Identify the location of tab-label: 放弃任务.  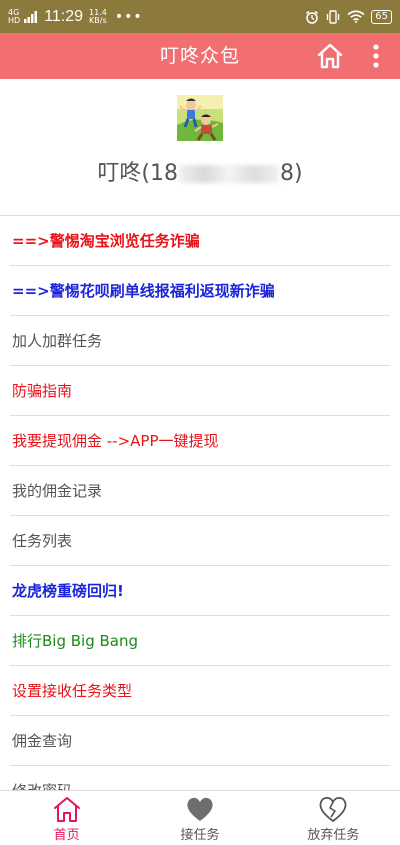
(333, 835).